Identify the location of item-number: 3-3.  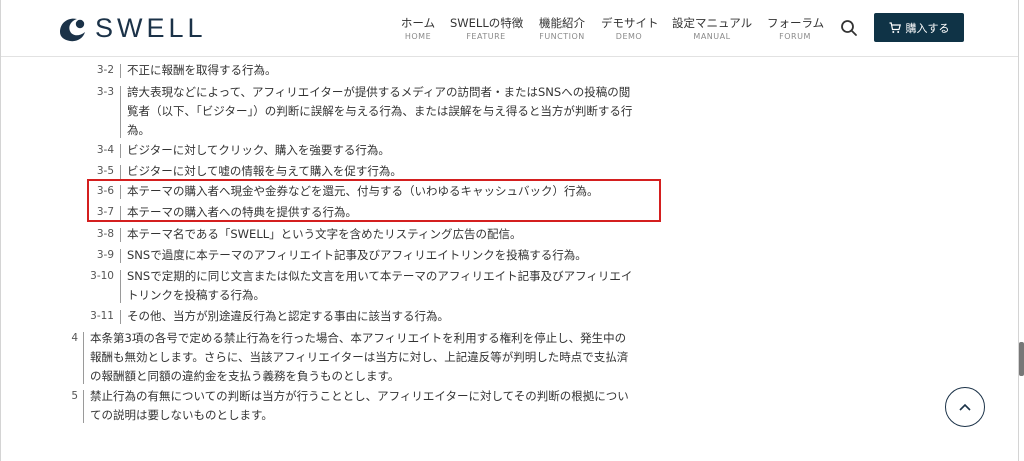
(105, 92).